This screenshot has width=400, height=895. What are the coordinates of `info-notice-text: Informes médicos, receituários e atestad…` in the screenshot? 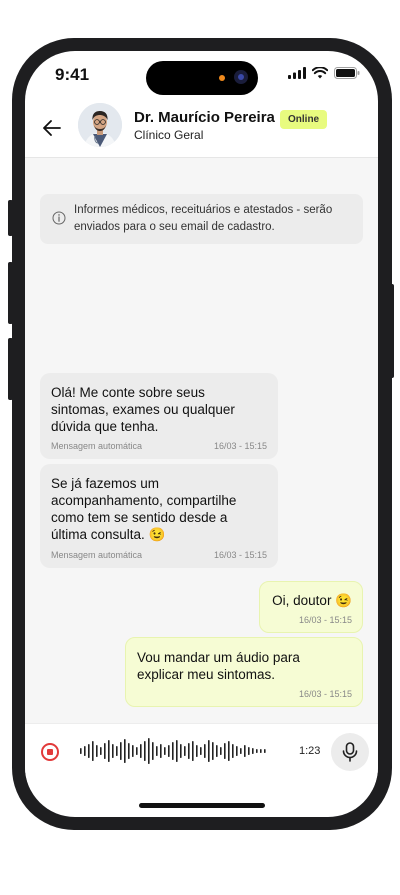 It's located at (203, 218).